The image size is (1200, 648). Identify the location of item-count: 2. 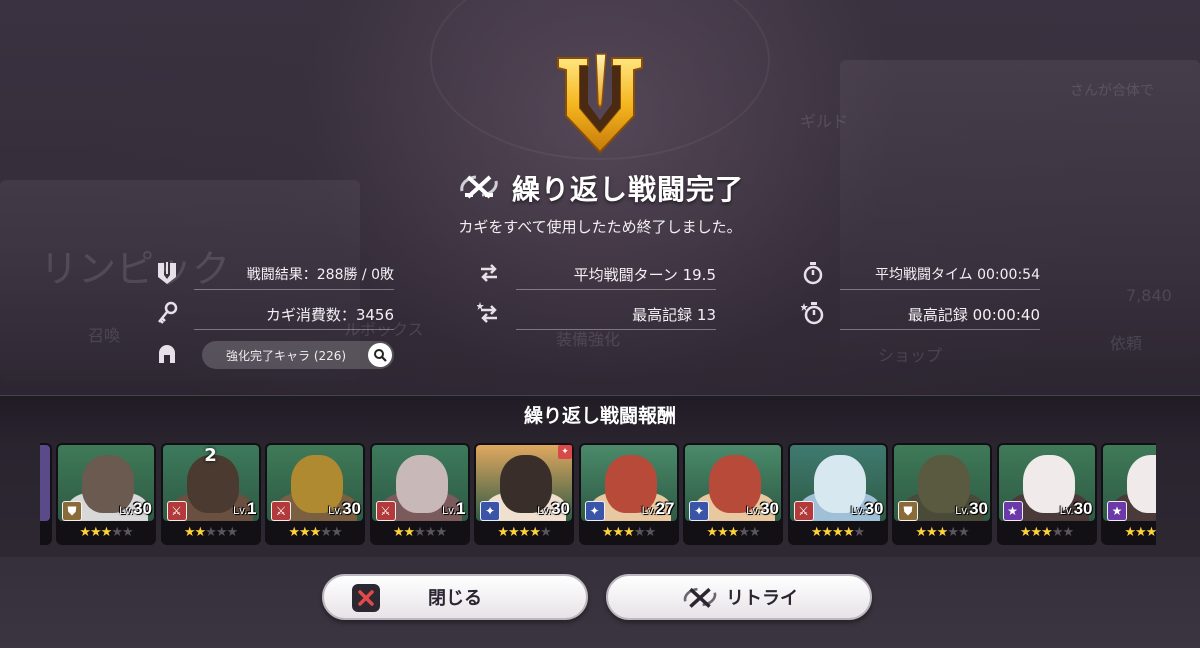
(210, 455).